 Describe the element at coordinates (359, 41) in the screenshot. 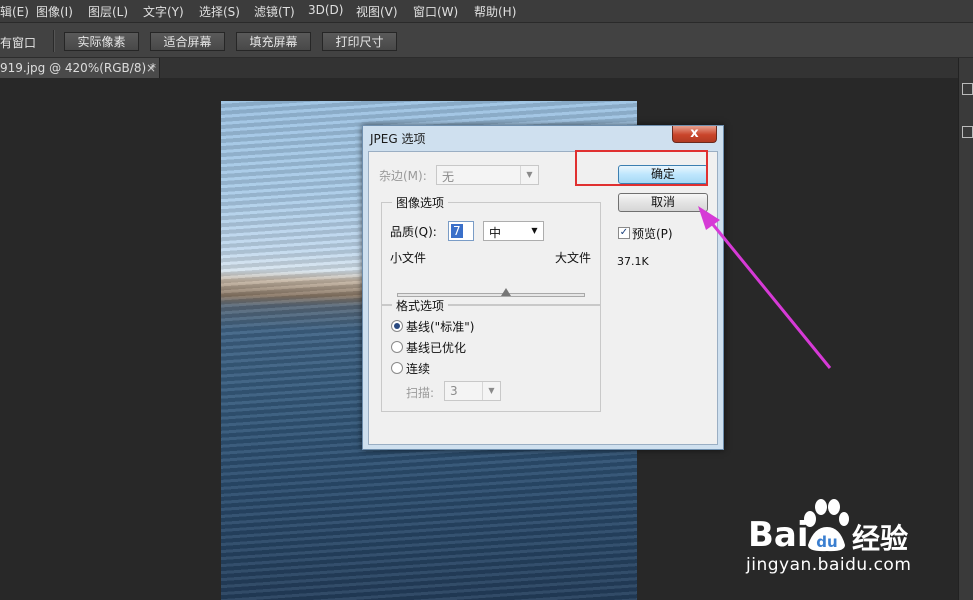

I see `print-size-button: 打印尺寸` at that location.